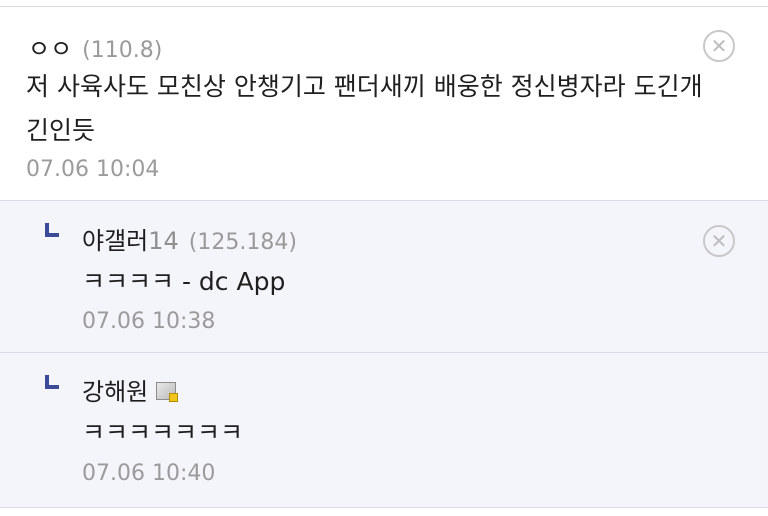  I want to click on reply-ip: (125.184), so click(242, 242).